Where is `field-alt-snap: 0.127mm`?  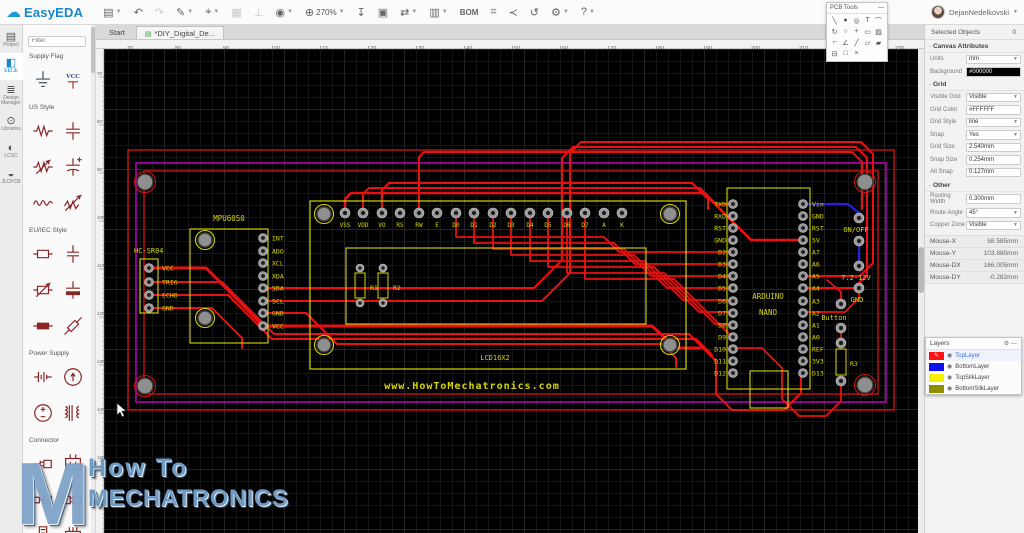
field-alt-snap: 0.127mm is located at coordinates (993, 172).